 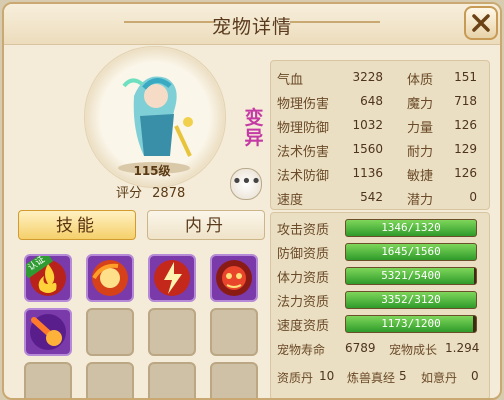 I want to click on aptitude-bar: 1346/1320, so click(x=411, y=228).